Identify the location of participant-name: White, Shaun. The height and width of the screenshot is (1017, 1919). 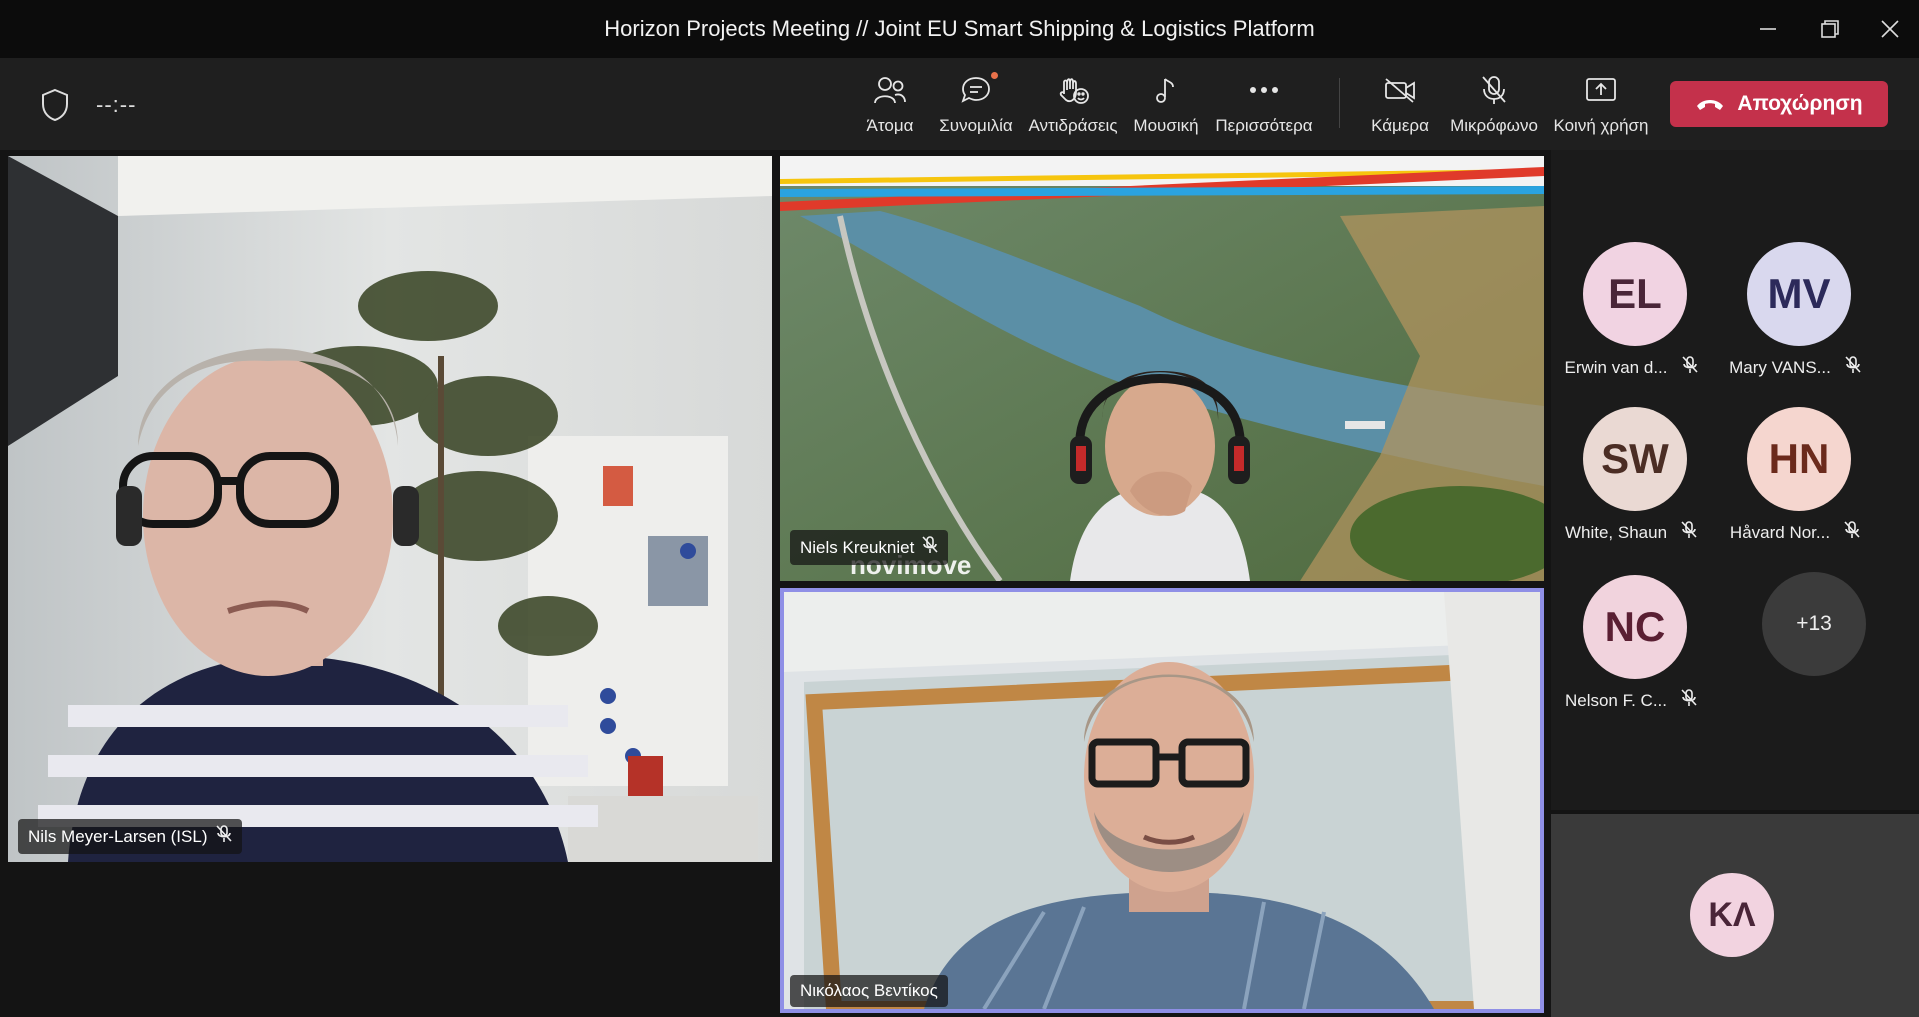
(1616, 532).